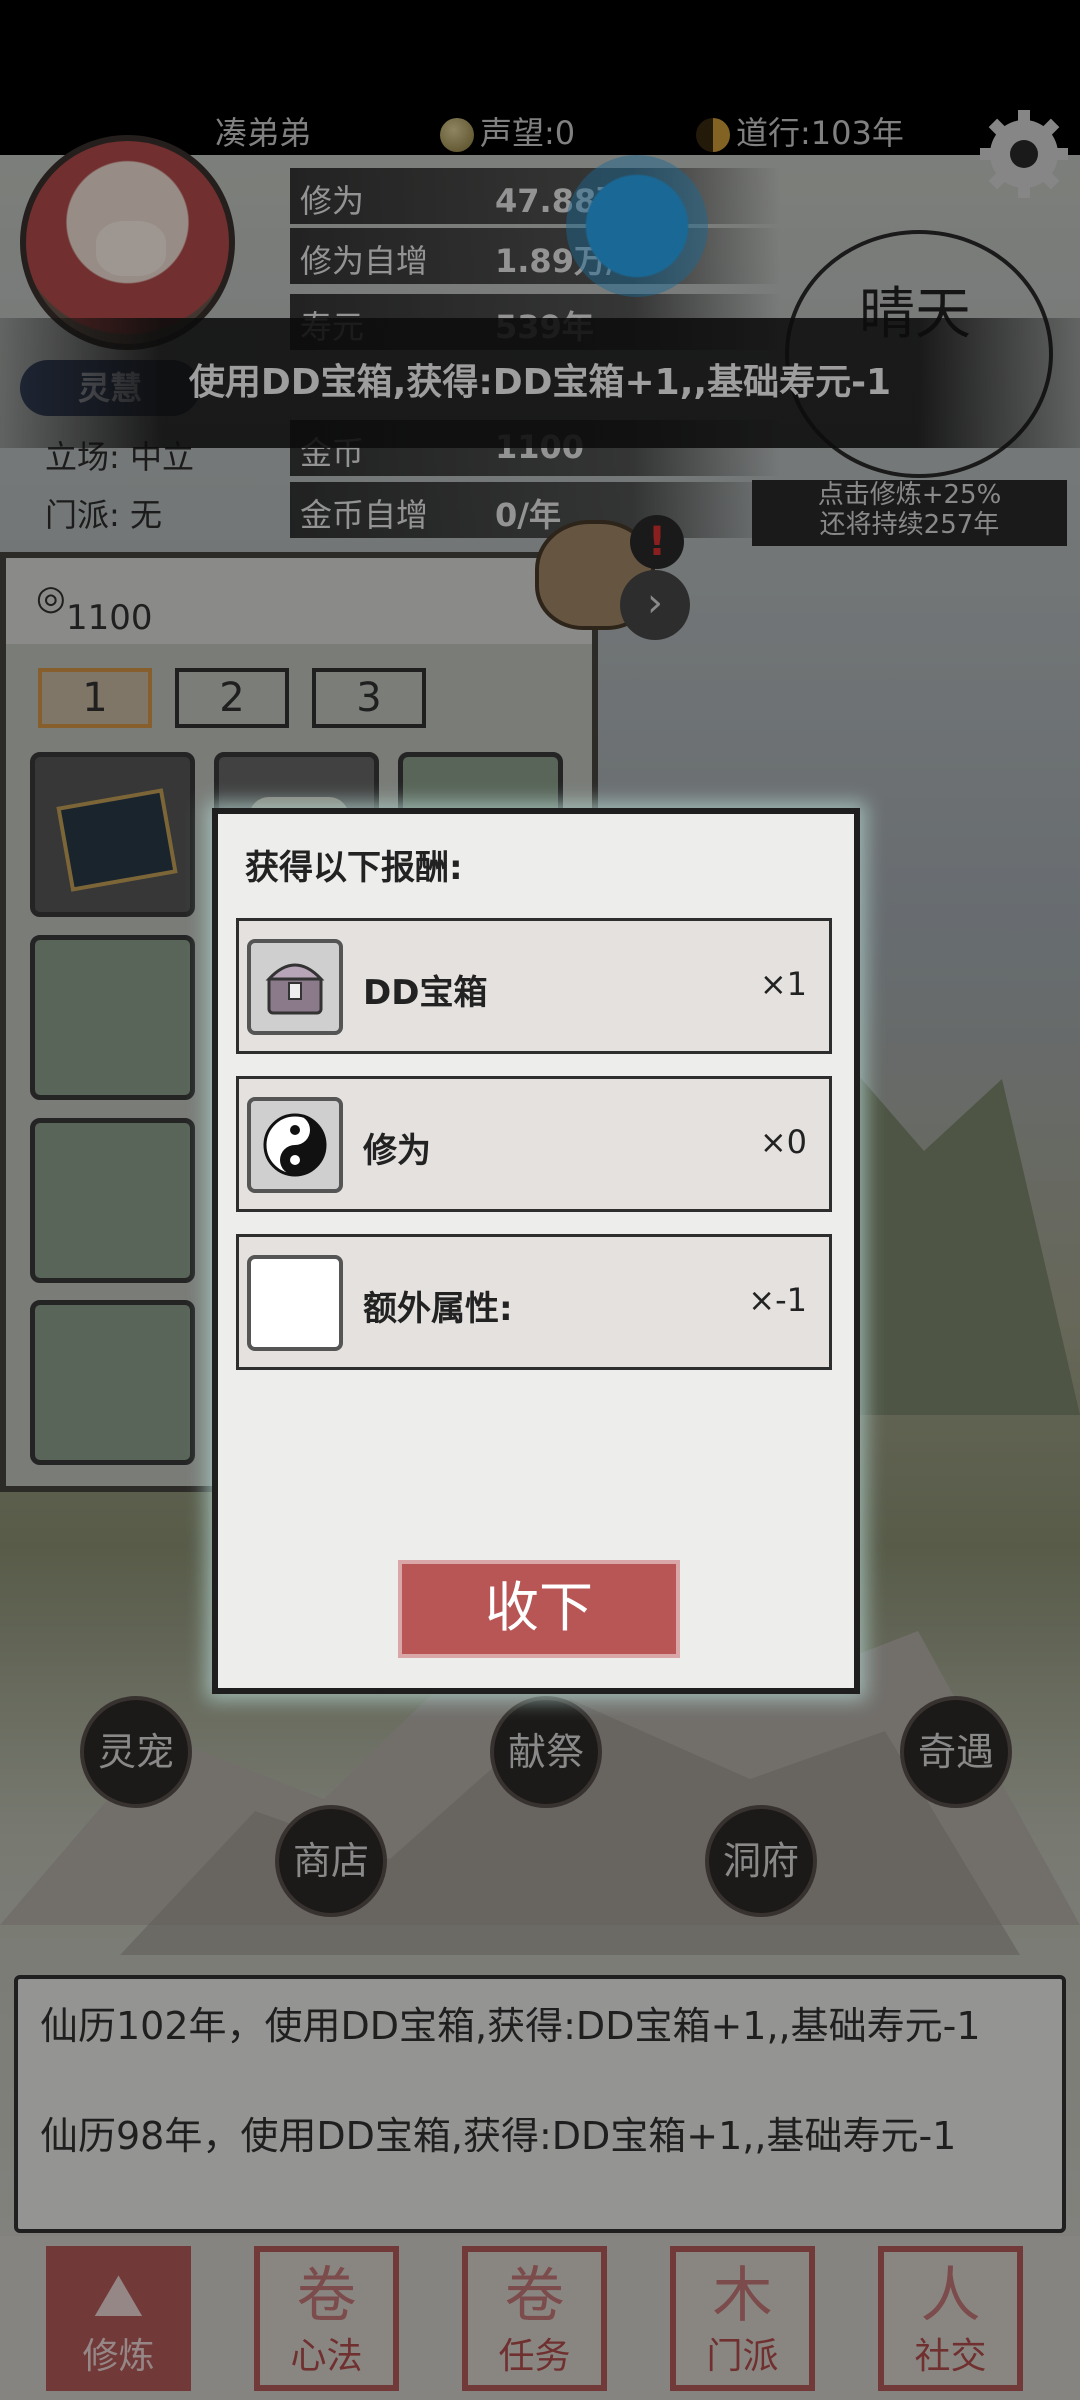 This screenshot has width=1080, height=2400. I want to click on reward-name: DD宝箱, so click(425, 993).